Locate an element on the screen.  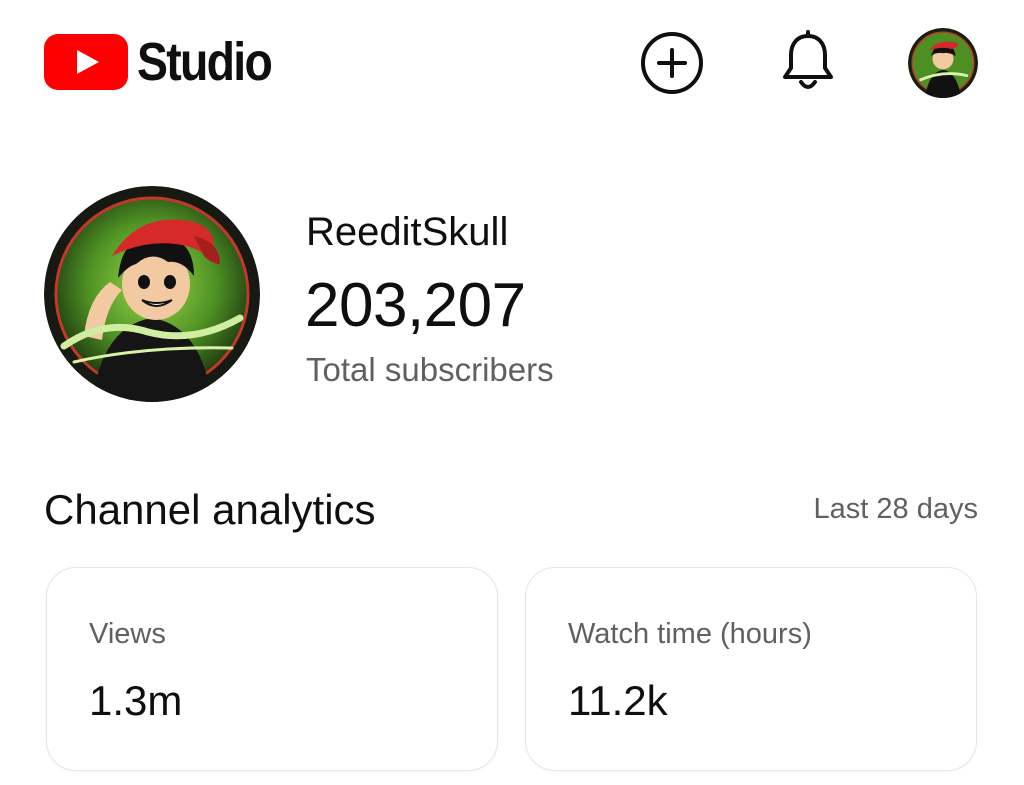
studio-logo: Studio is located at coordinates (168, 62).